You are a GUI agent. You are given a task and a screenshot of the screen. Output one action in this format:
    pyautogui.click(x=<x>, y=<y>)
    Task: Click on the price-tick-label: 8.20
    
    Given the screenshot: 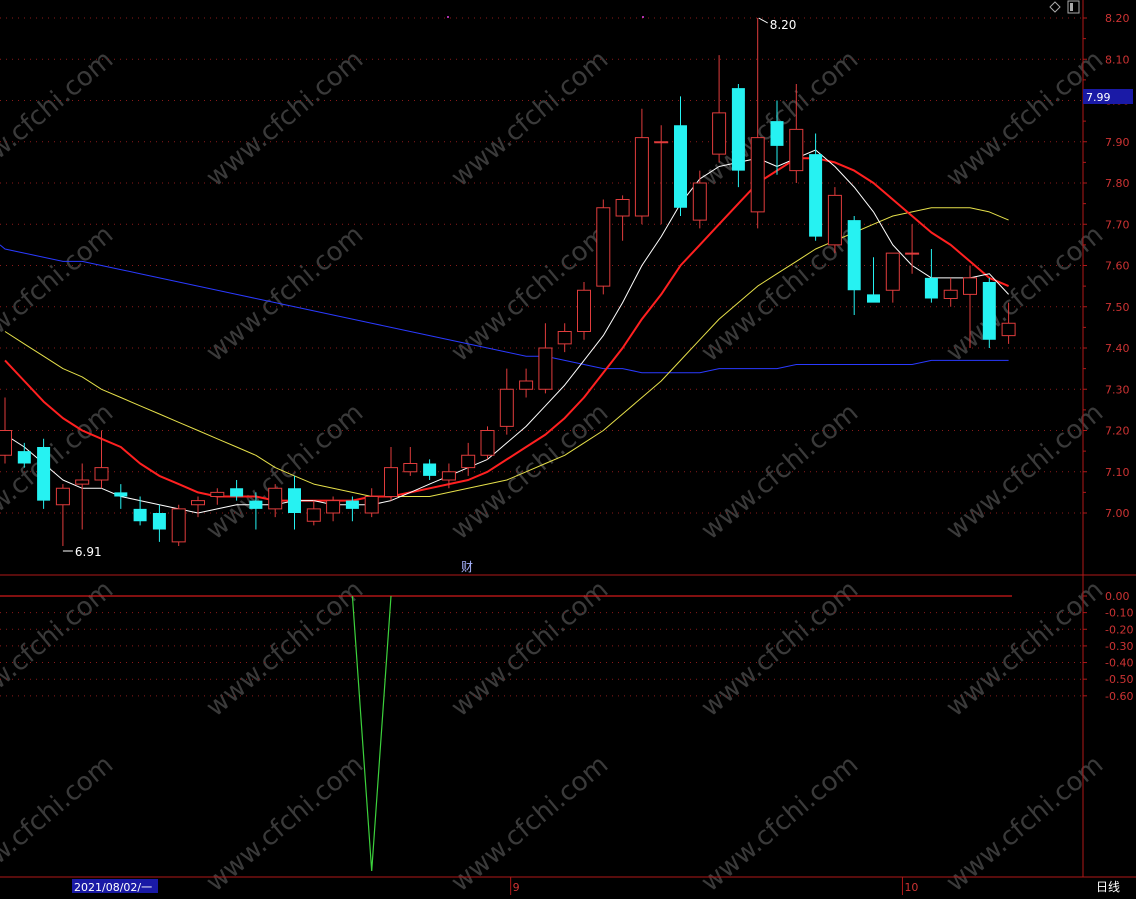 What is the action you would take?
    pyautogui.click(x=1117, y=18)
    